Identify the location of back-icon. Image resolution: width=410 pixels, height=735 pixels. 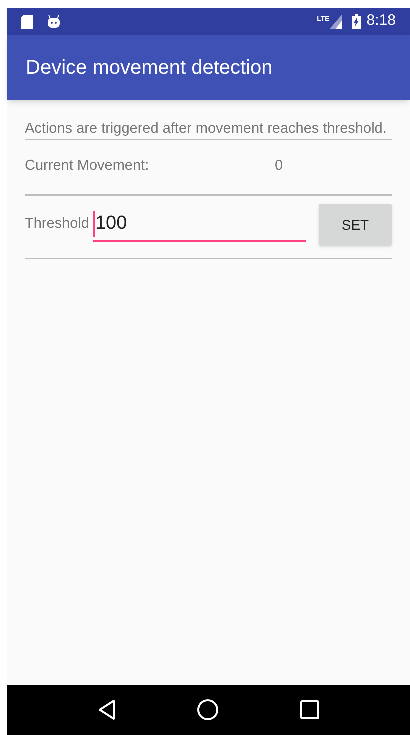
(107, 710).